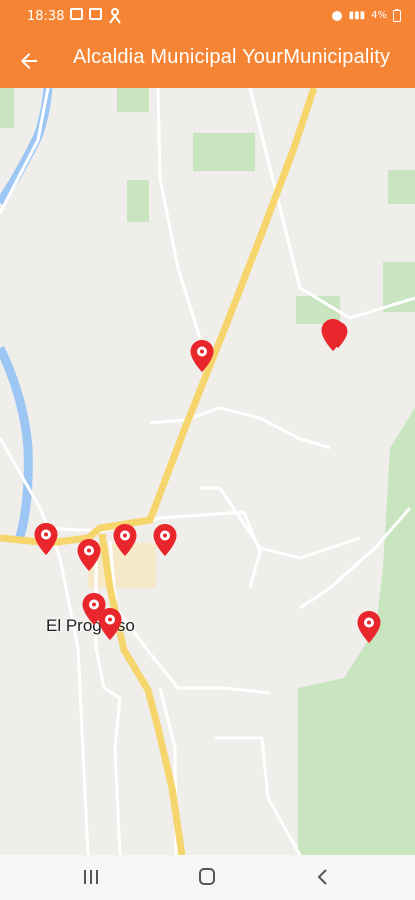  I want to click on page-title: Alcaldia Municipal YourMunicipality, so click(232, 57).